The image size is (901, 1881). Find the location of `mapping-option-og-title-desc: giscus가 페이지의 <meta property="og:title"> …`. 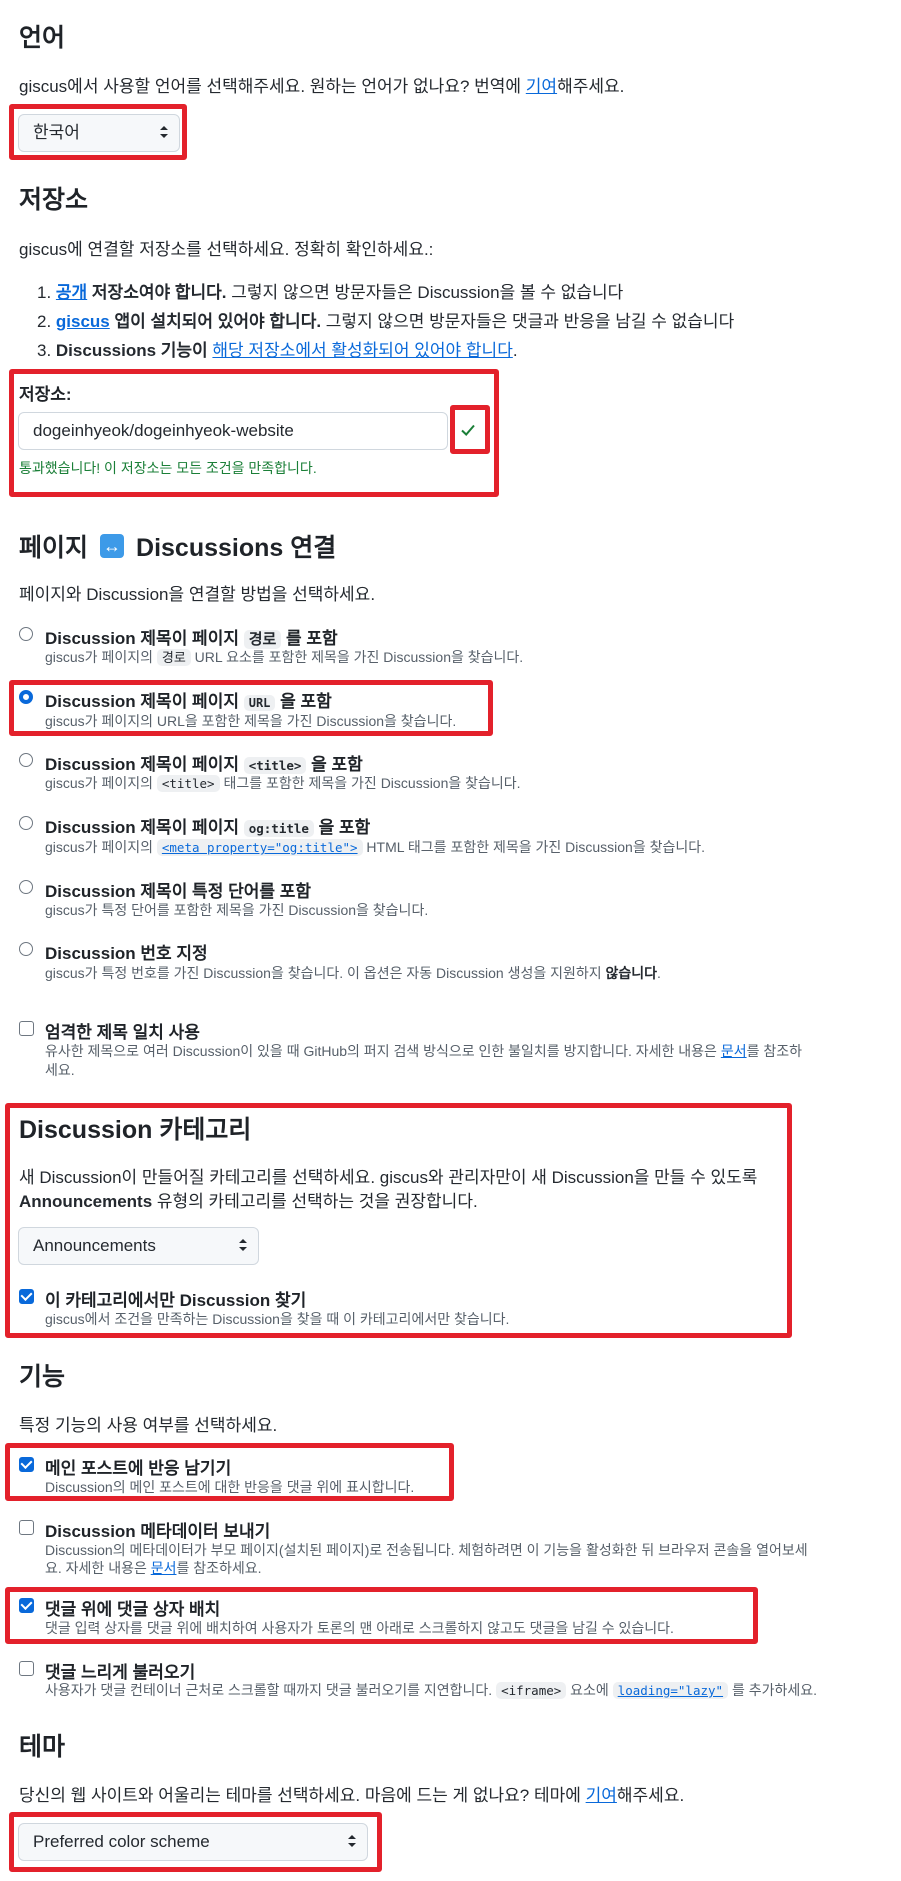

mapping-option-og-title-desc: giscus가 페이지의 <meta property="og:title"> … is located at coordinates (375, 847).